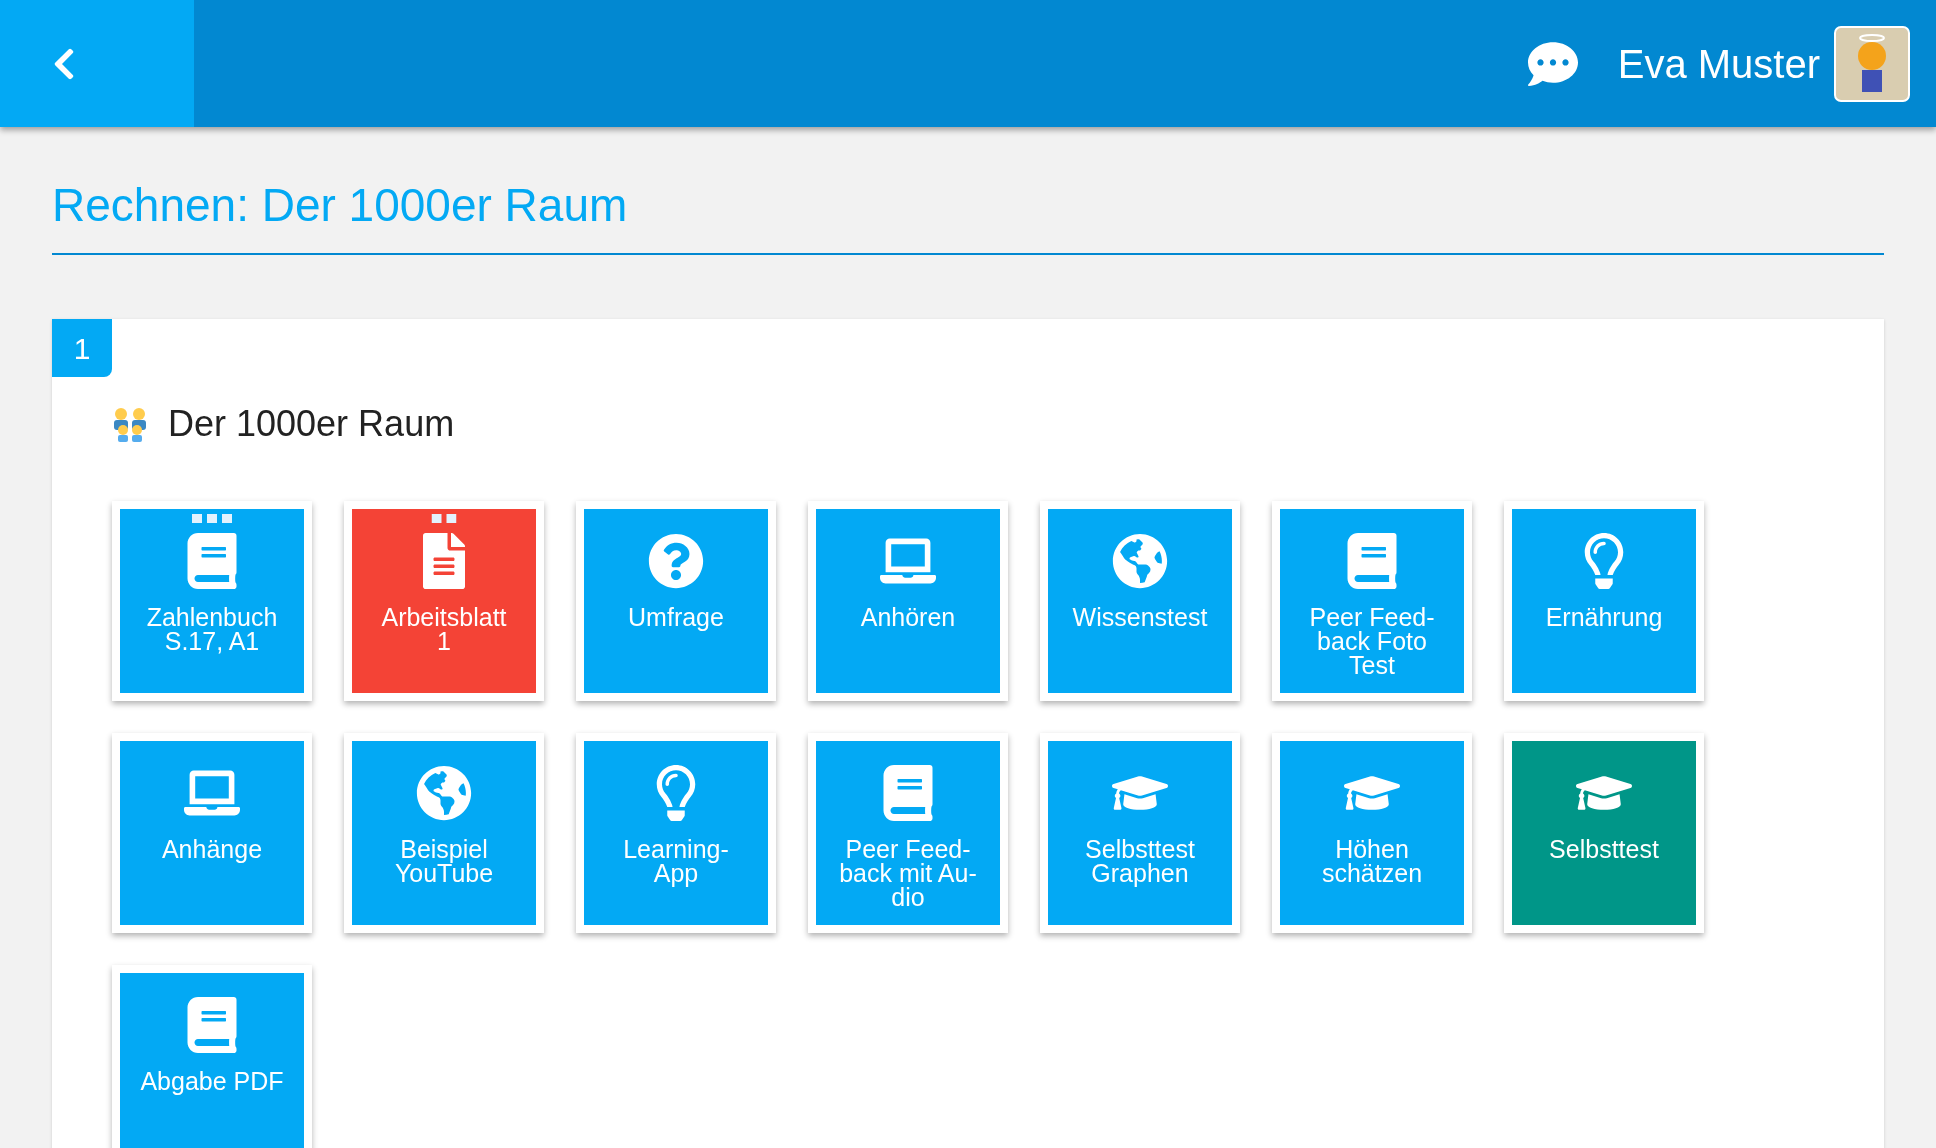 This screenshot has width=1936, height=1148. Describe the element at coordinates (676, 601) in the screenshot. I see `activity-tile: Umfrage` at that location.